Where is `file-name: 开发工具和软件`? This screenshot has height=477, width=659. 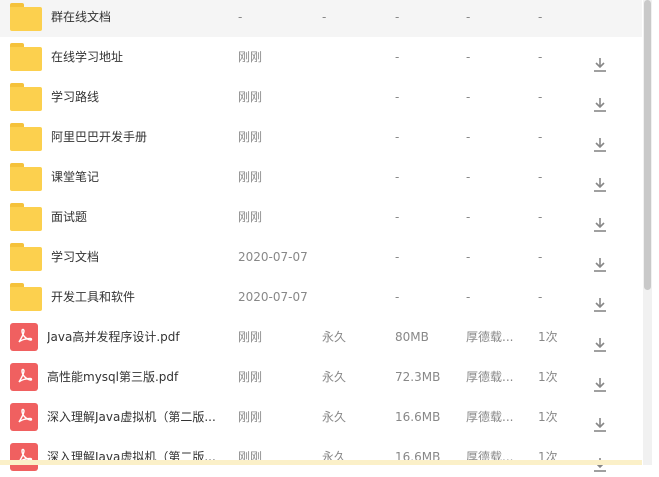
file-name: 开发工具和软件 is located at coordinates (138, 297).